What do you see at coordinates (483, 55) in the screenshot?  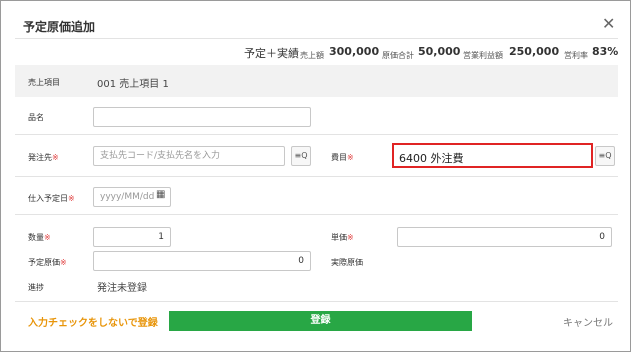 I see `profit-label: 営業利益額` at bounding box center [483, 55].